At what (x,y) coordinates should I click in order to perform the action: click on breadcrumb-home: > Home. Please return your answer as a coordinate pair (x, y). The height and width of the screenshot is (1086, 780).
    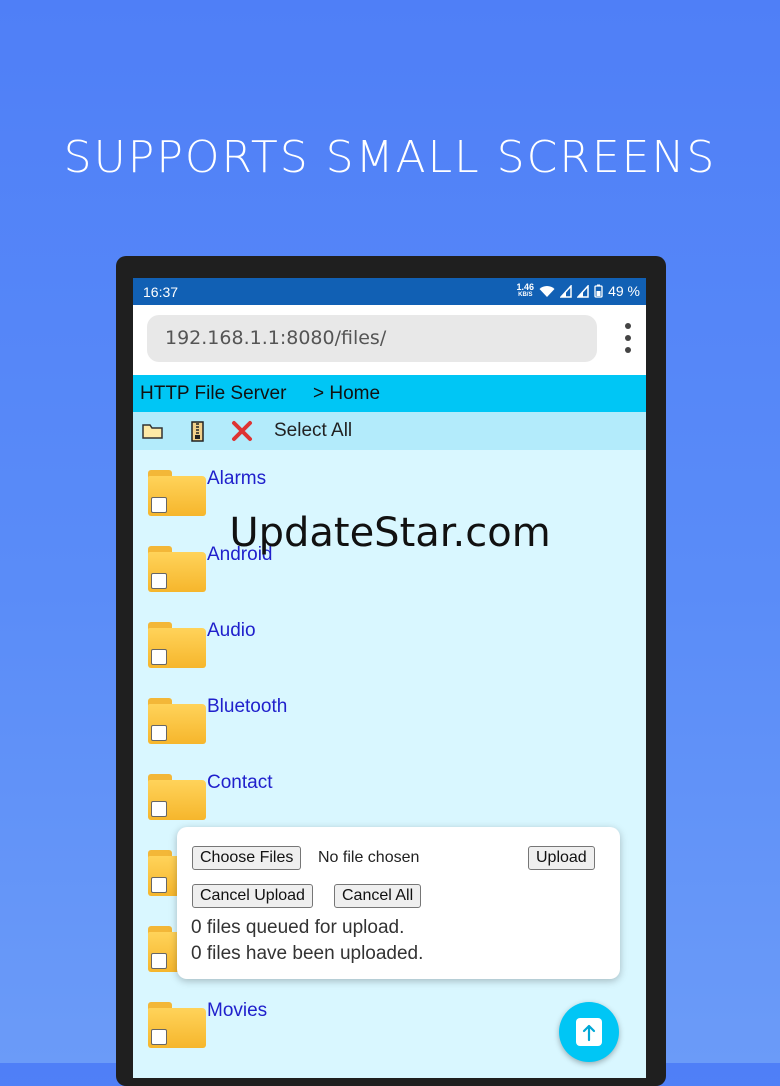
    Looking at the image, I should click on (346, 393).